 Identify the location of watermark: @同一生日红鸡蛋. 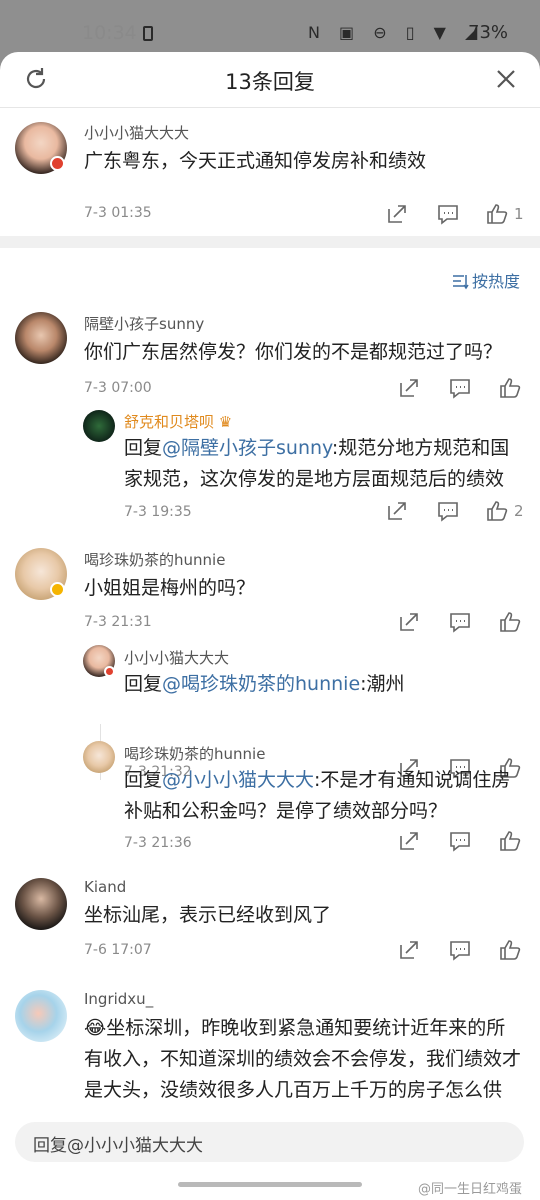
(470, 1189).